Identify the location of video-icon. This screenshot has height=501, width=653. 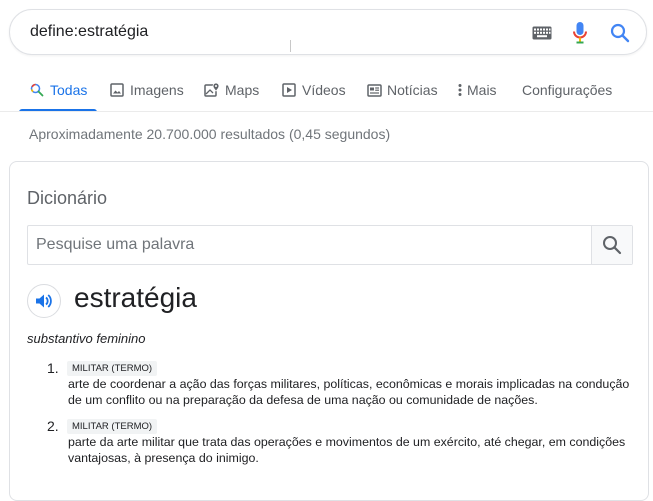
(289, 90).